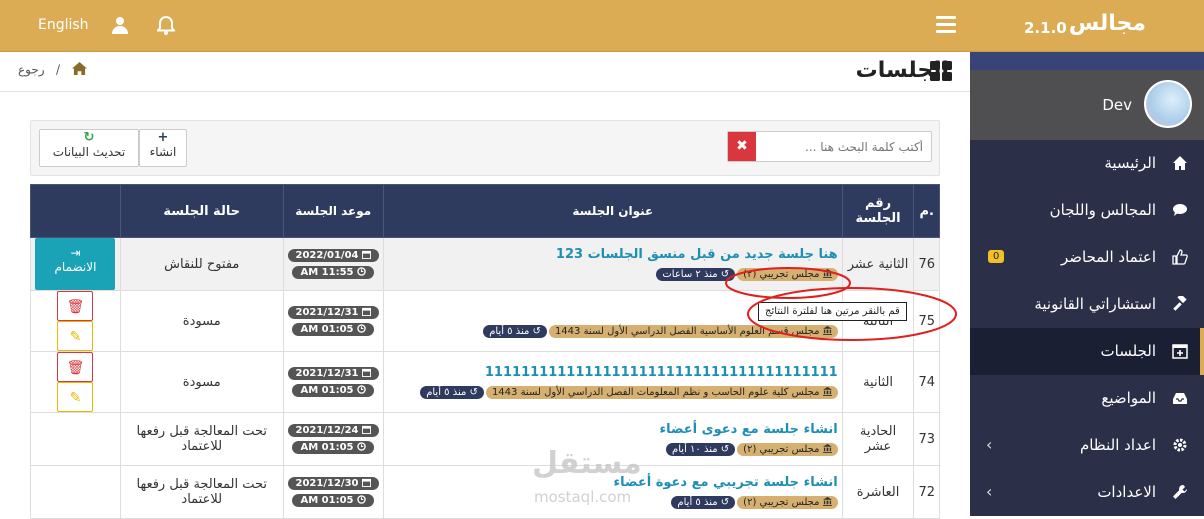  I want to click on cell-state: مفتوح للنقاش, so click(201, 264).